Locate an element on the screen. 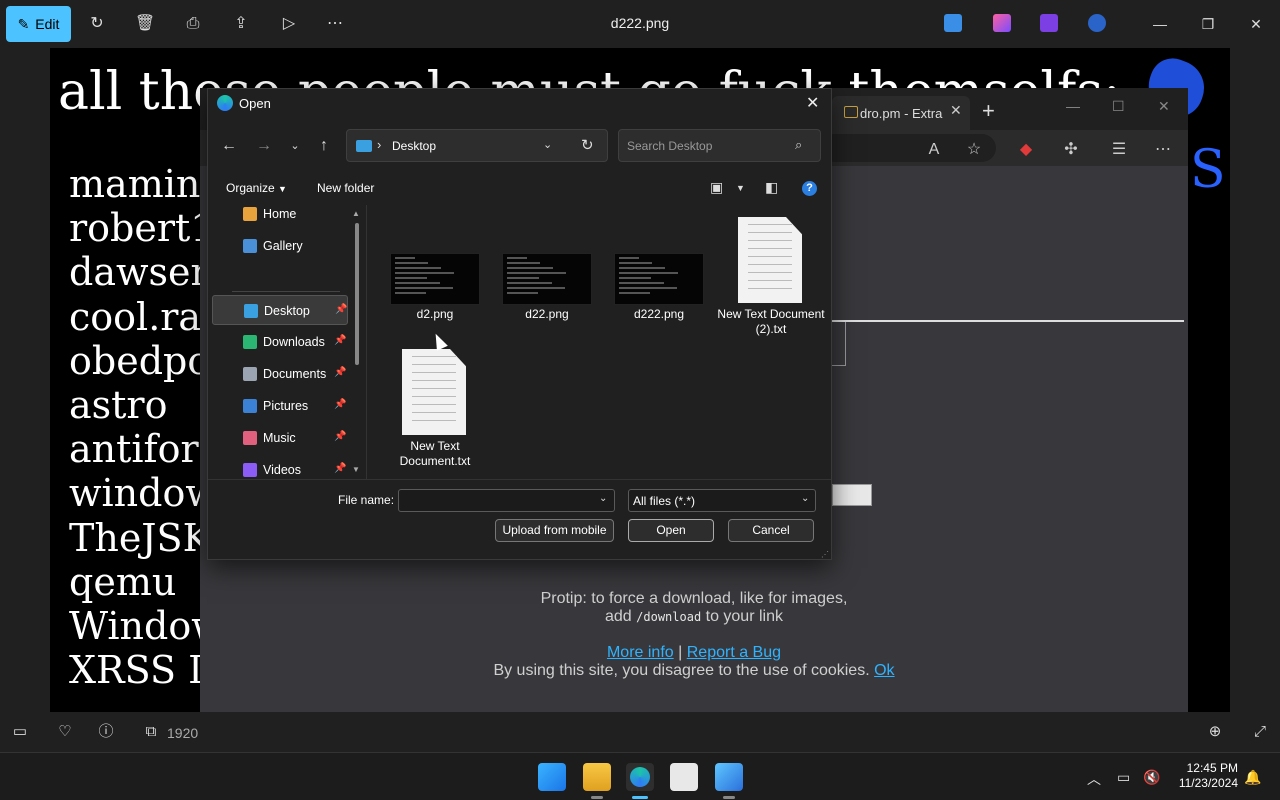 Image resolution: width=1280 pixels, height=800 pixels. notification-bell-icon: 🔔 is located at coordinates (1252, 777).